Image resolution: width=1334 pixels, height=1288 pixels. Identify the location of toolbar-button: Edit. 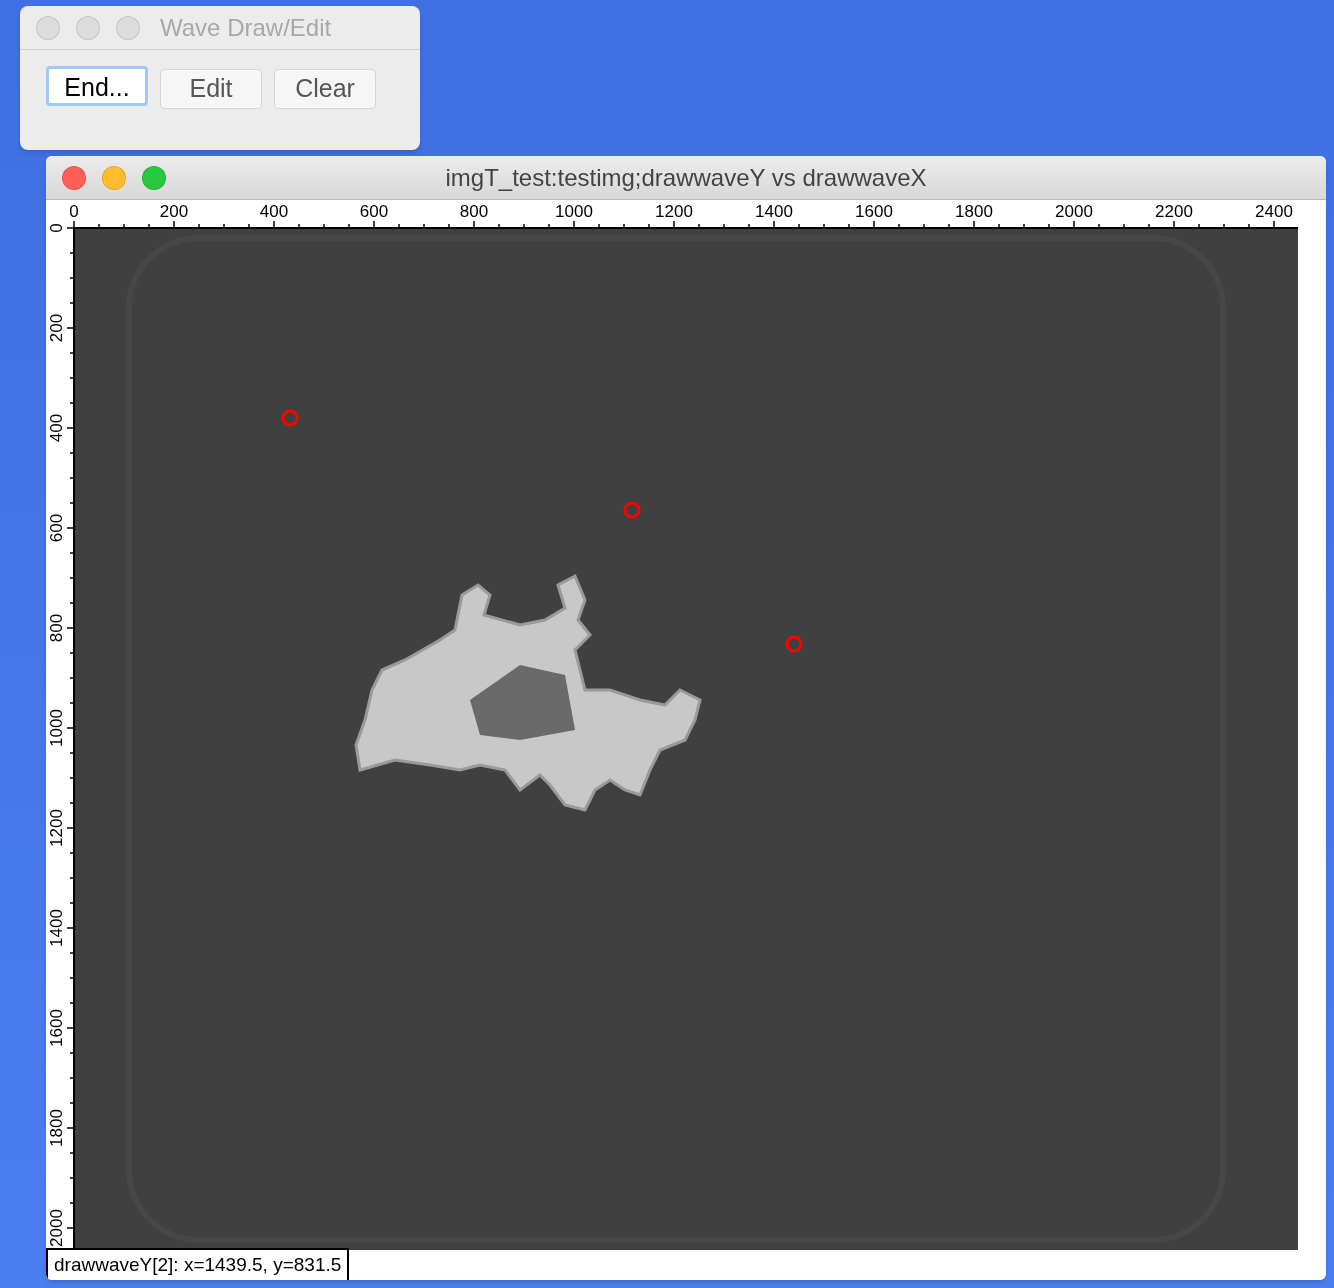
(211, 89).